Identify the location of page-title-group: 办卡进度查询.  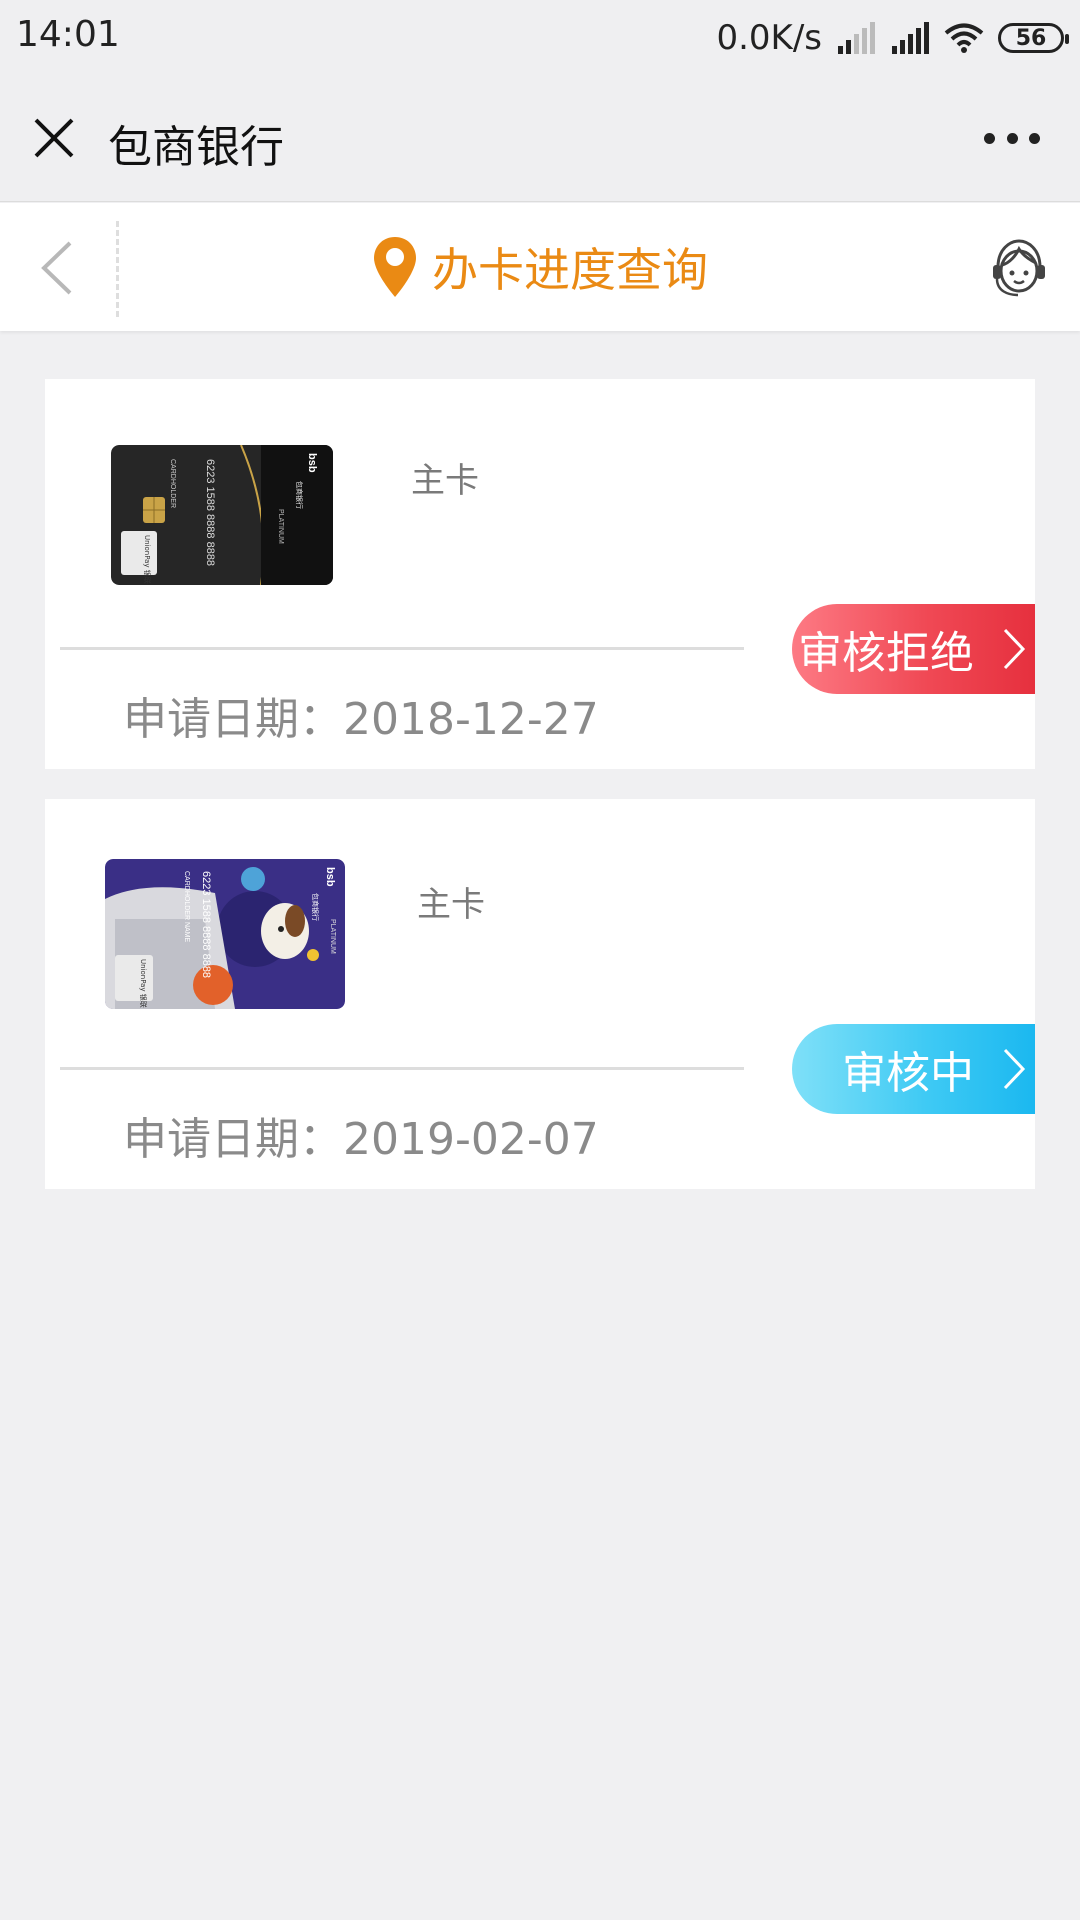
(540, 267).